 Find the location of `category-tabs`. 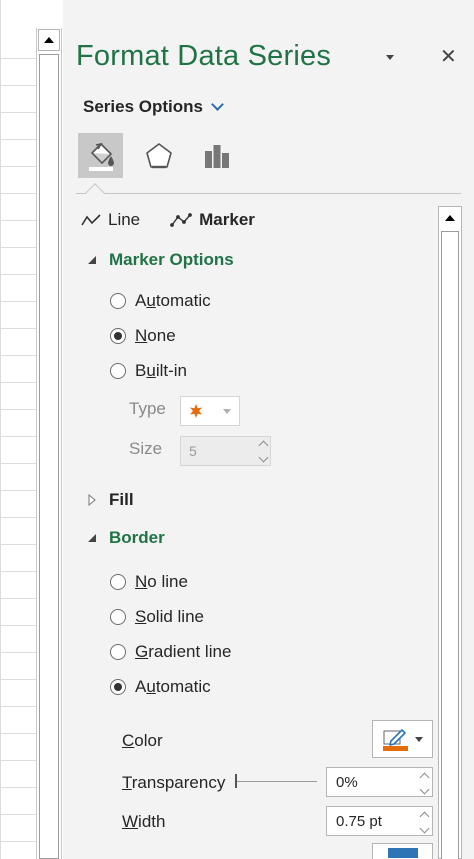

category-tabs is located at coordinates (158, 155).